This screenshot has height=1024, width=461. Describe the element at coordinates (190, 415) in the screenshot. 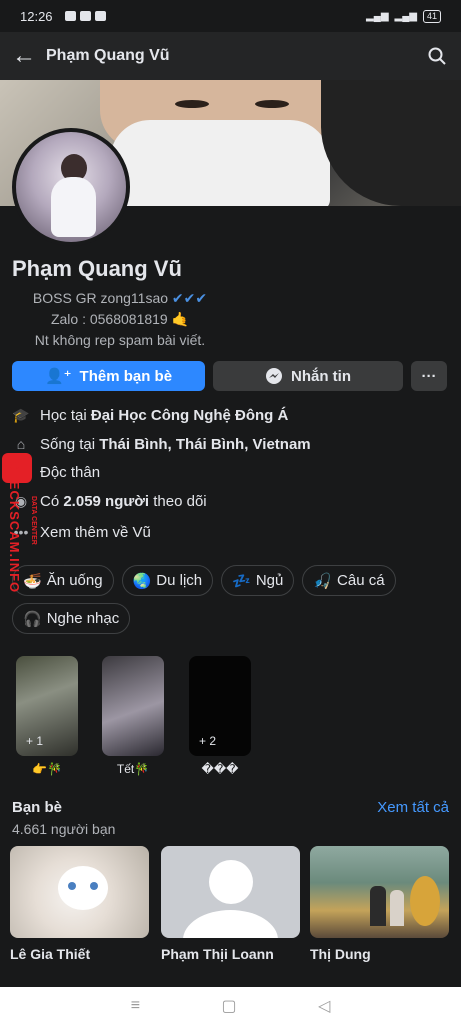

I see `school-name: Đại Học Công Nghệ Đông Á` at that location.